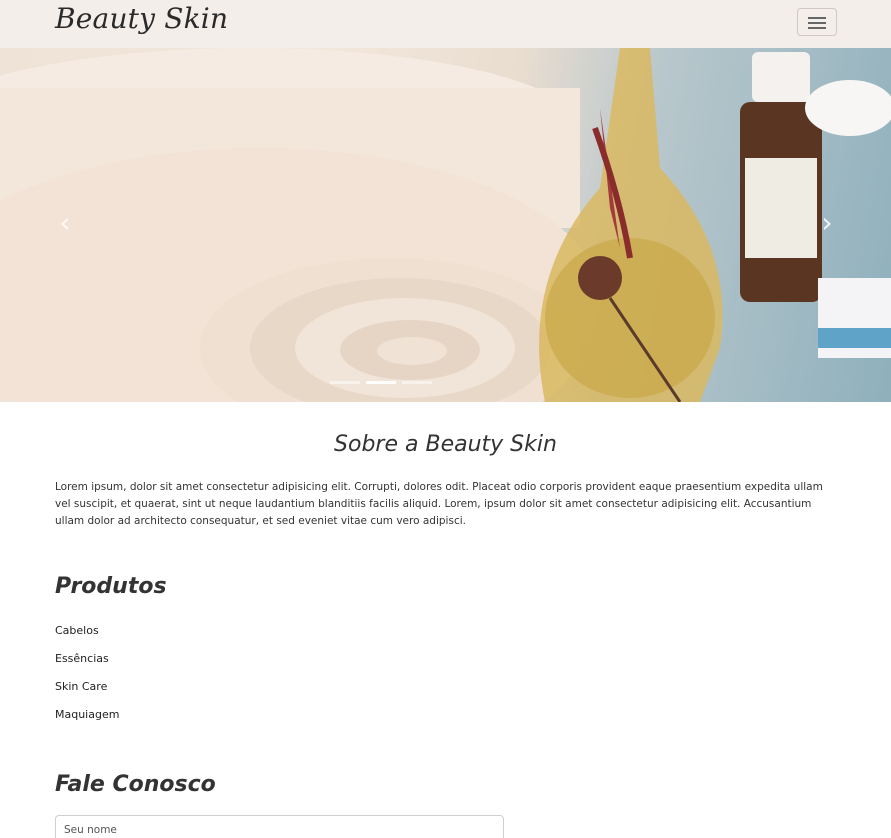 This screenshot has width=891, height=838. I want to click on product-item: Maquiagem, so click(87, 722).